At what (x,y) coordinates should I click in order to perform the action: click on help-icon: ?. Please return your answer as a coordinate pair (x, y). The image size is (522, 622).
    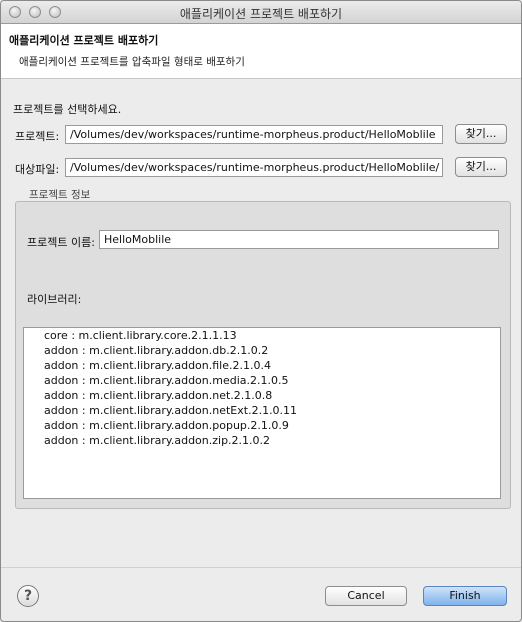
    Looking at the image, I should click on (28, 596).